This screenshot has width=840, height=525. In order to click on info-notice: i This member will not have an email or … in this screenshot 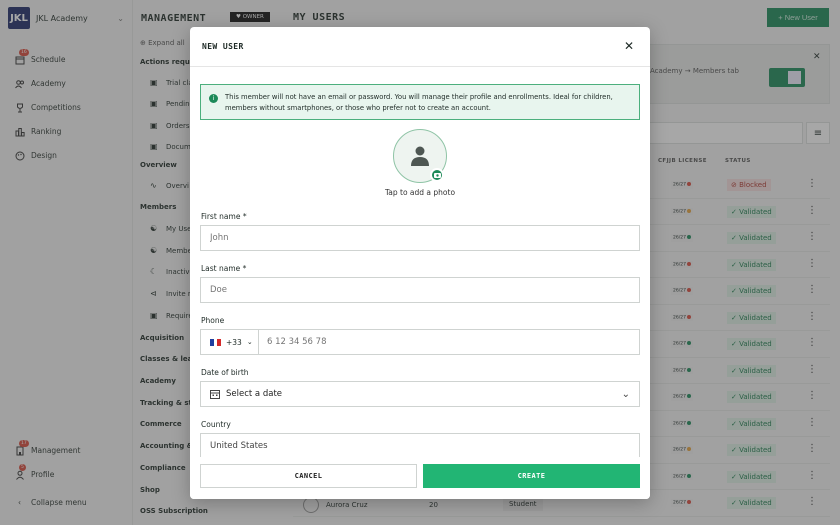, I will do `click(420, 102)`.